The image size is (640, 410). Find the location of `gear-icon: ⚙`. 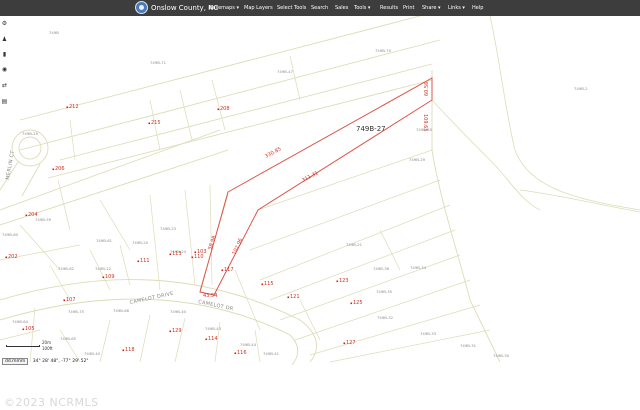

gear-icon: ⚙ is located at coordinates (4, 23).